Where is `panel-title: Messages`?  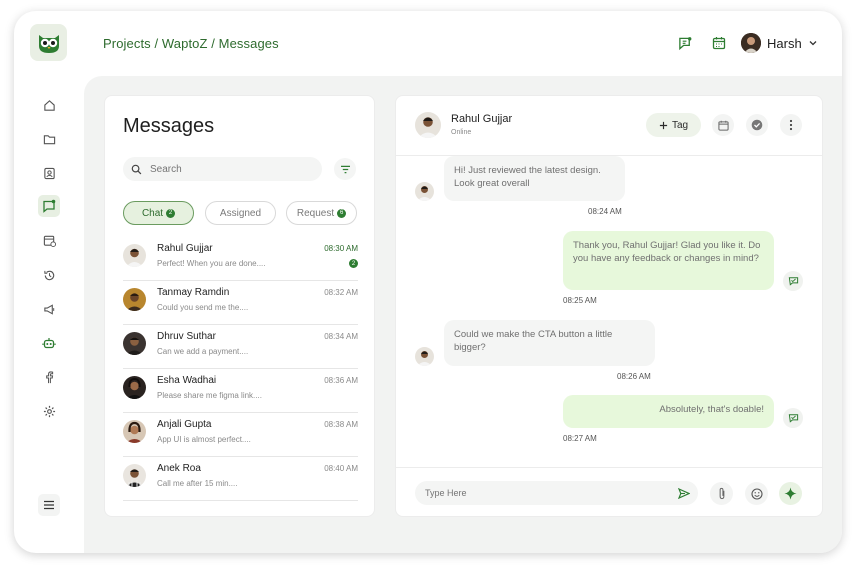
panel-title: Messages is located at coordinates (169, 126).